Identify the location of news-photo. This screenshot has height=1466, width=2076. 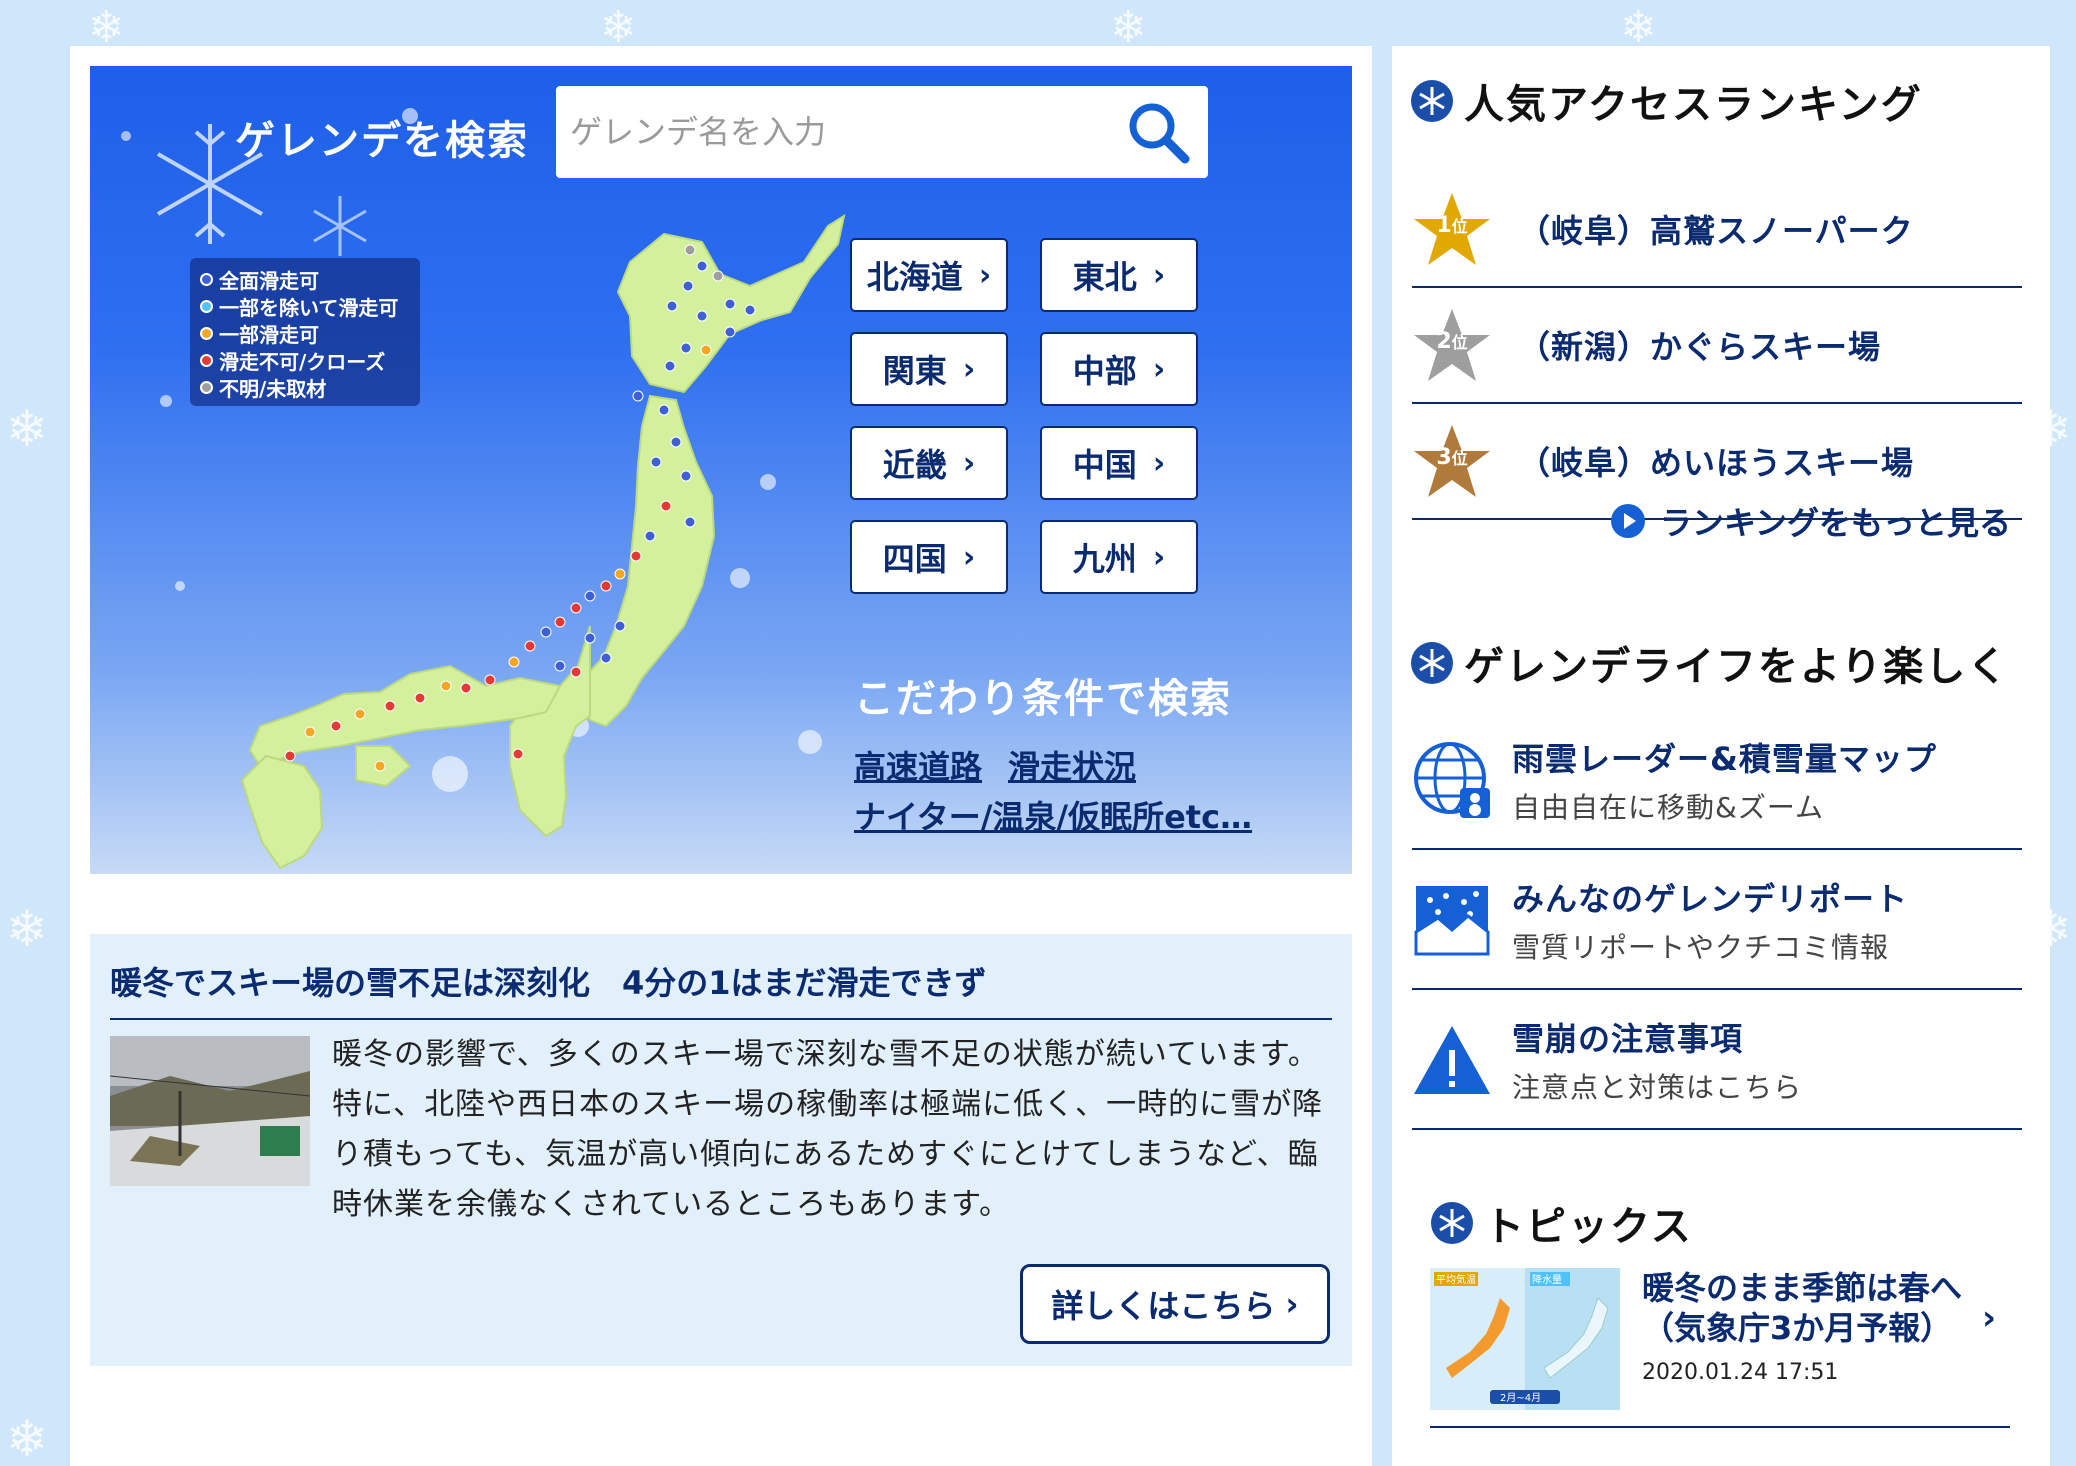
(210, 1111).